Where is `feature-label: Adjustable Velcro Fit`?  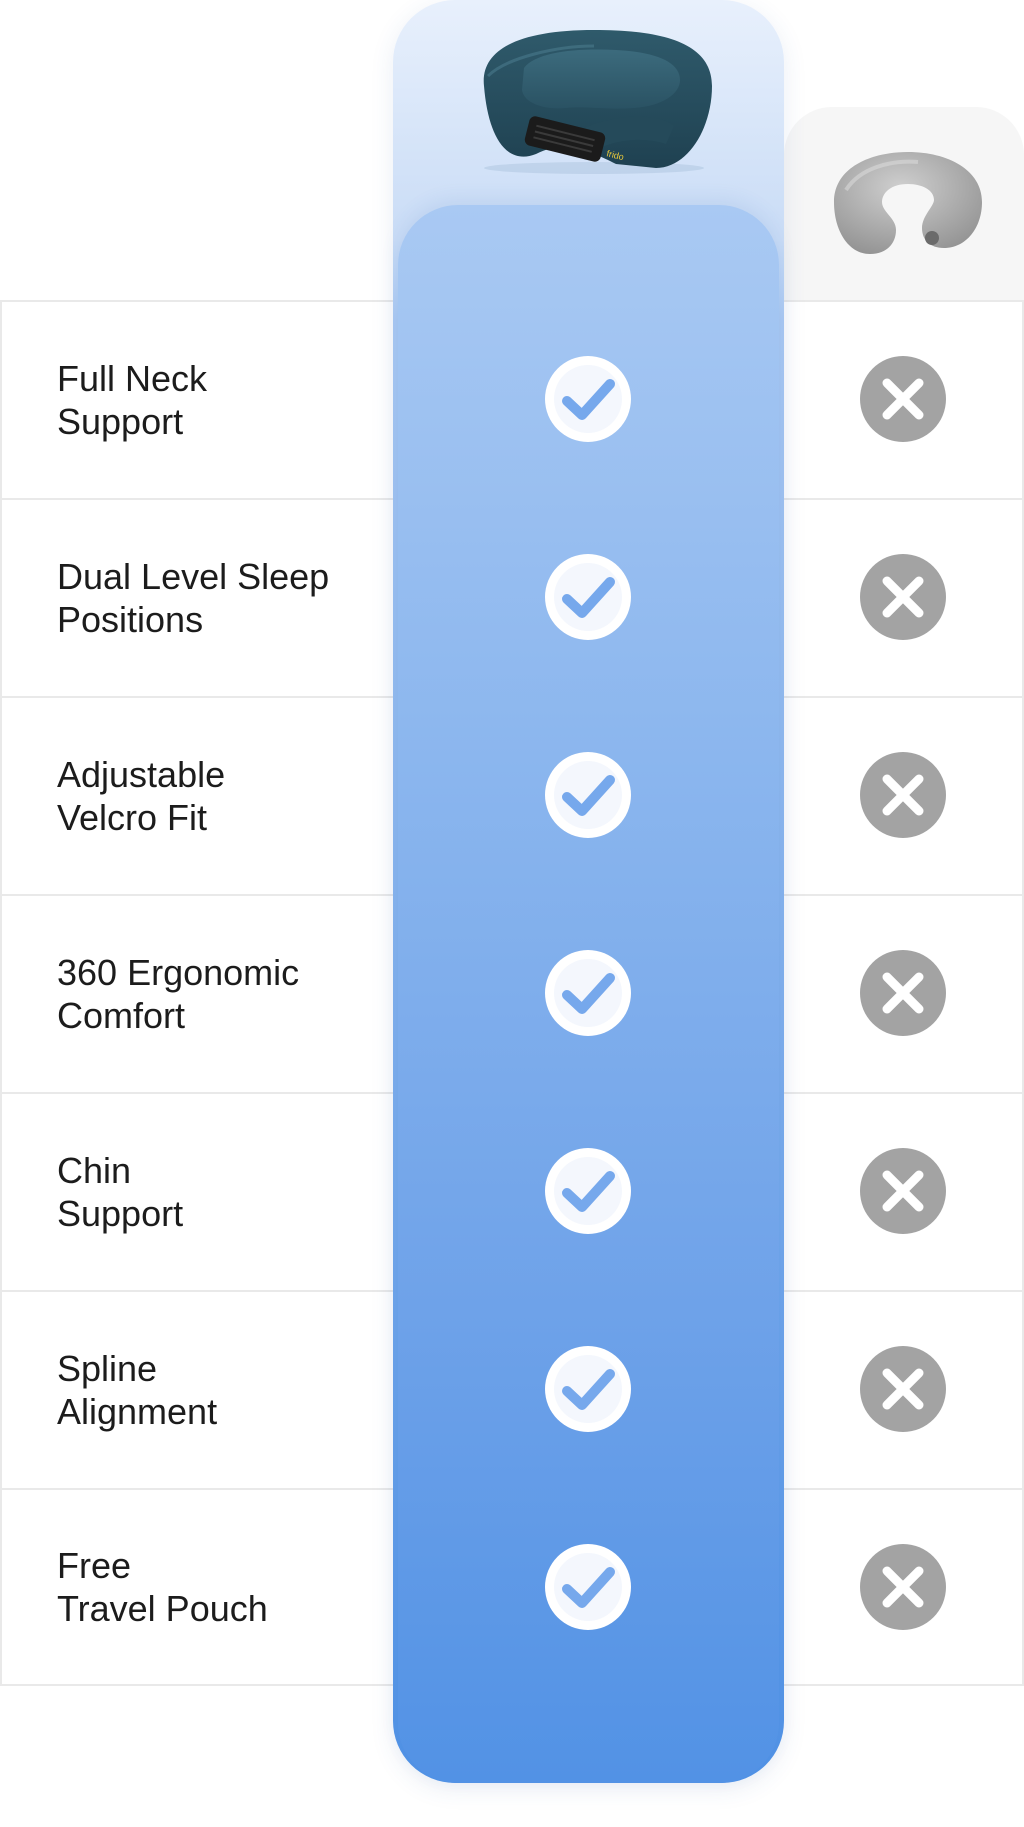
feature-label: Adjustable Velcro Fit is located at coordinates (141, 796).